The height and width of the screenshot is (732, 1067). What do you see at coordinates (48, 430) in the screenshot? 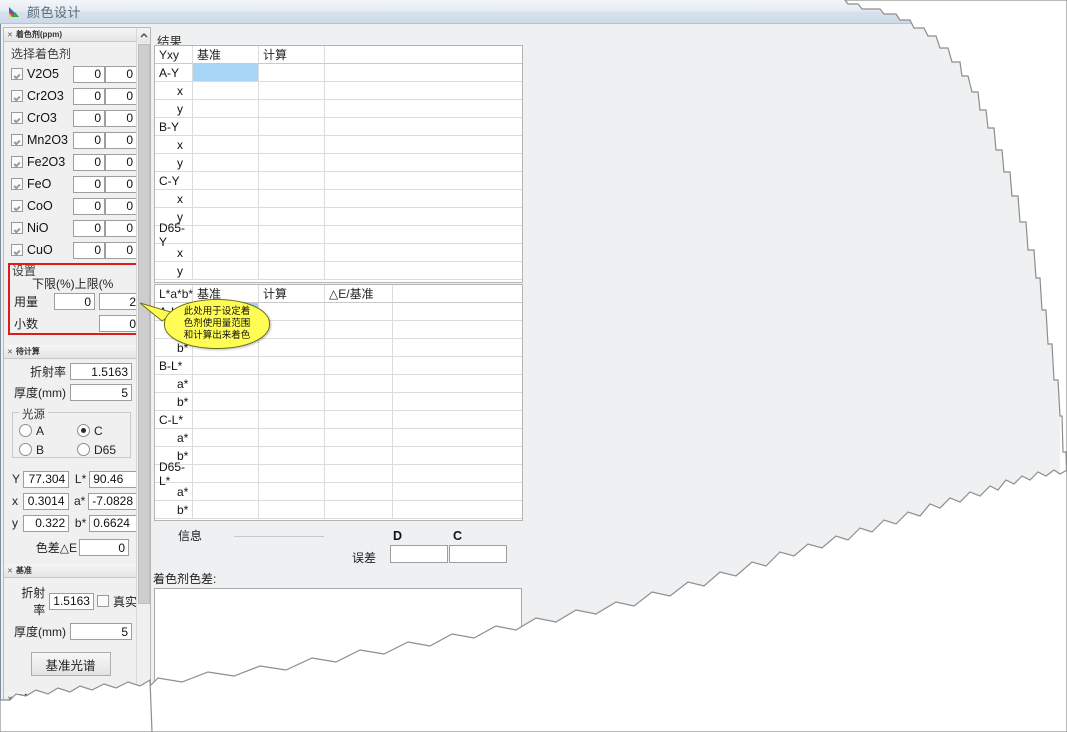
I see `radio-light-a: A` at bounding box center [48, 430].